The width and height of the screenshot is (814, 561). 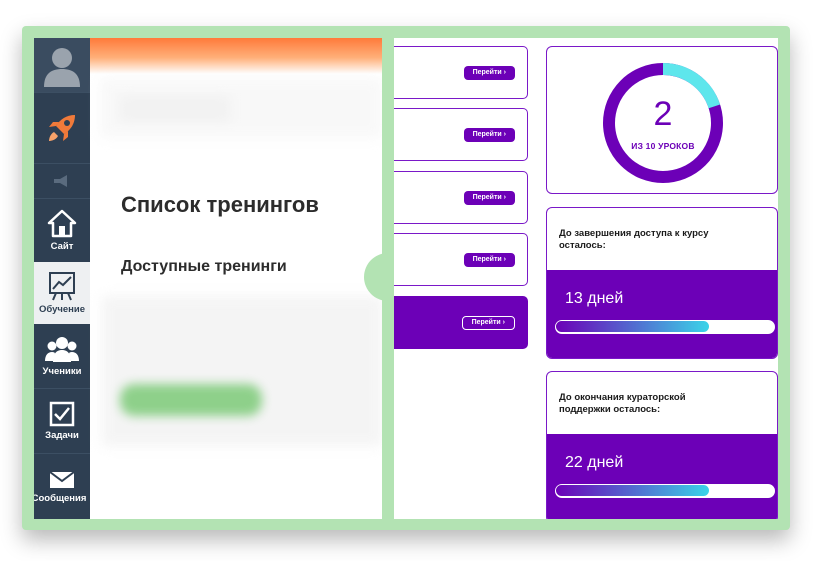 I want to click on rocket-icon, so click(x=62, y=128).